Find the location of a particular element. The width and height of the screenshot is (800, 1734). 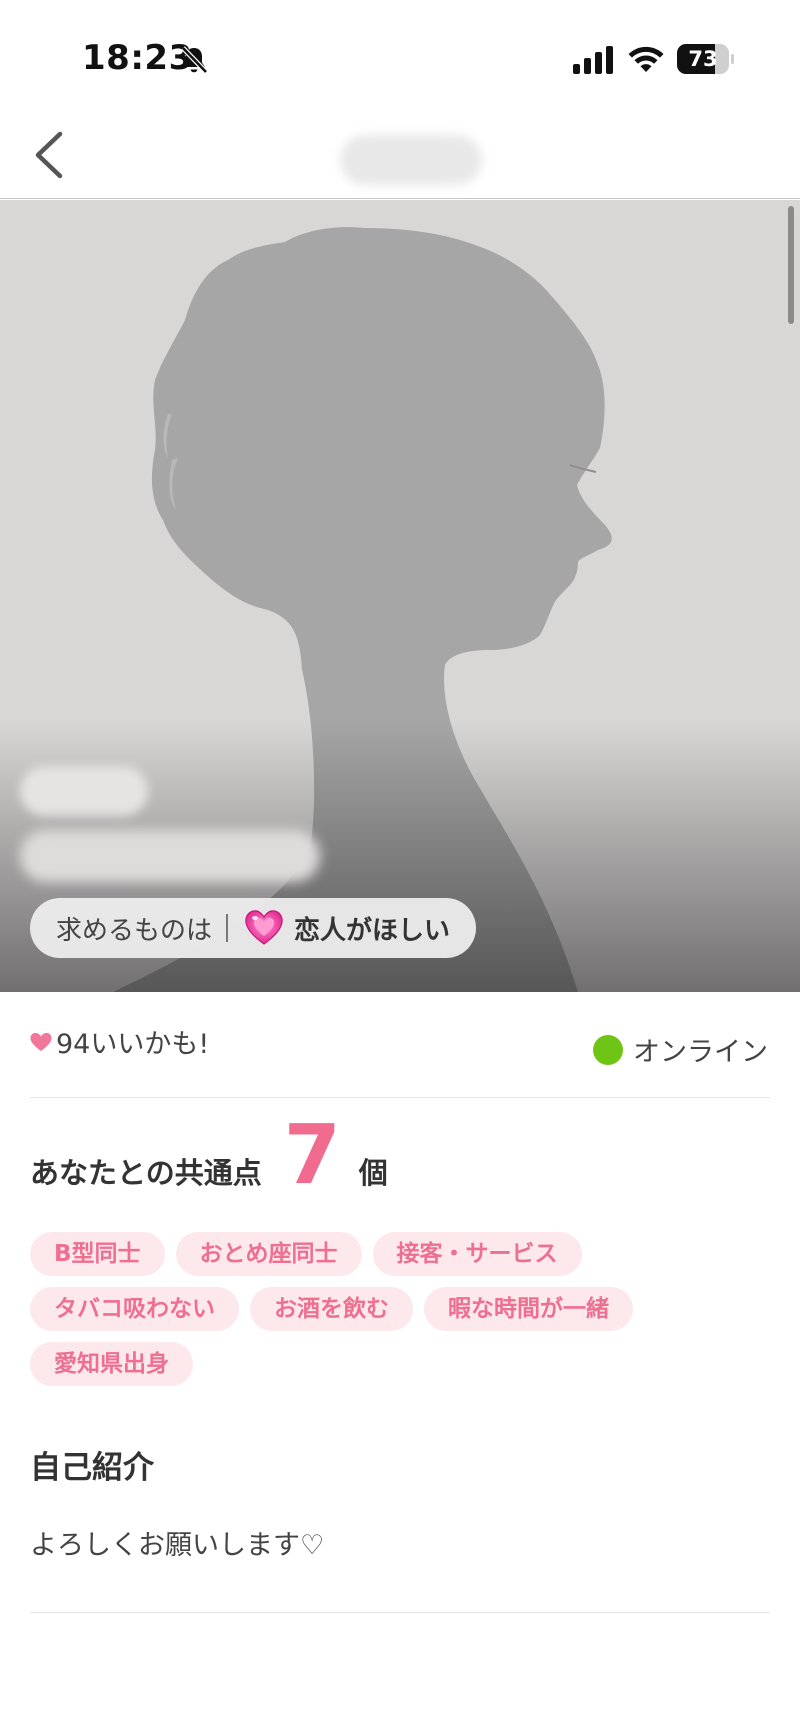

separator is located at coordinates (227, 928).